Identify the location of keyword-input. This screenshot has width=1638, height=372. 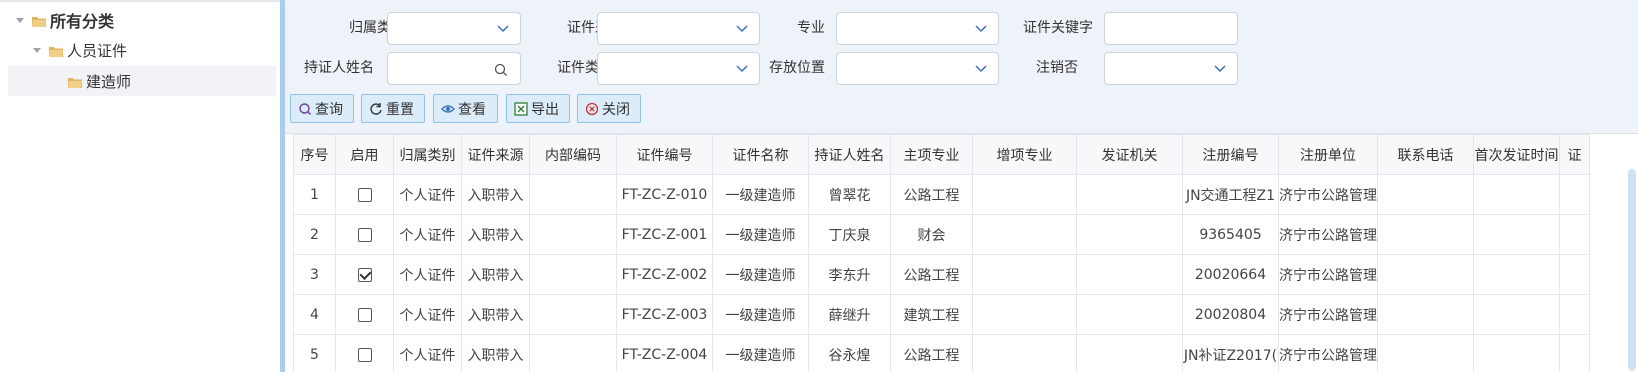
(1171, 28).